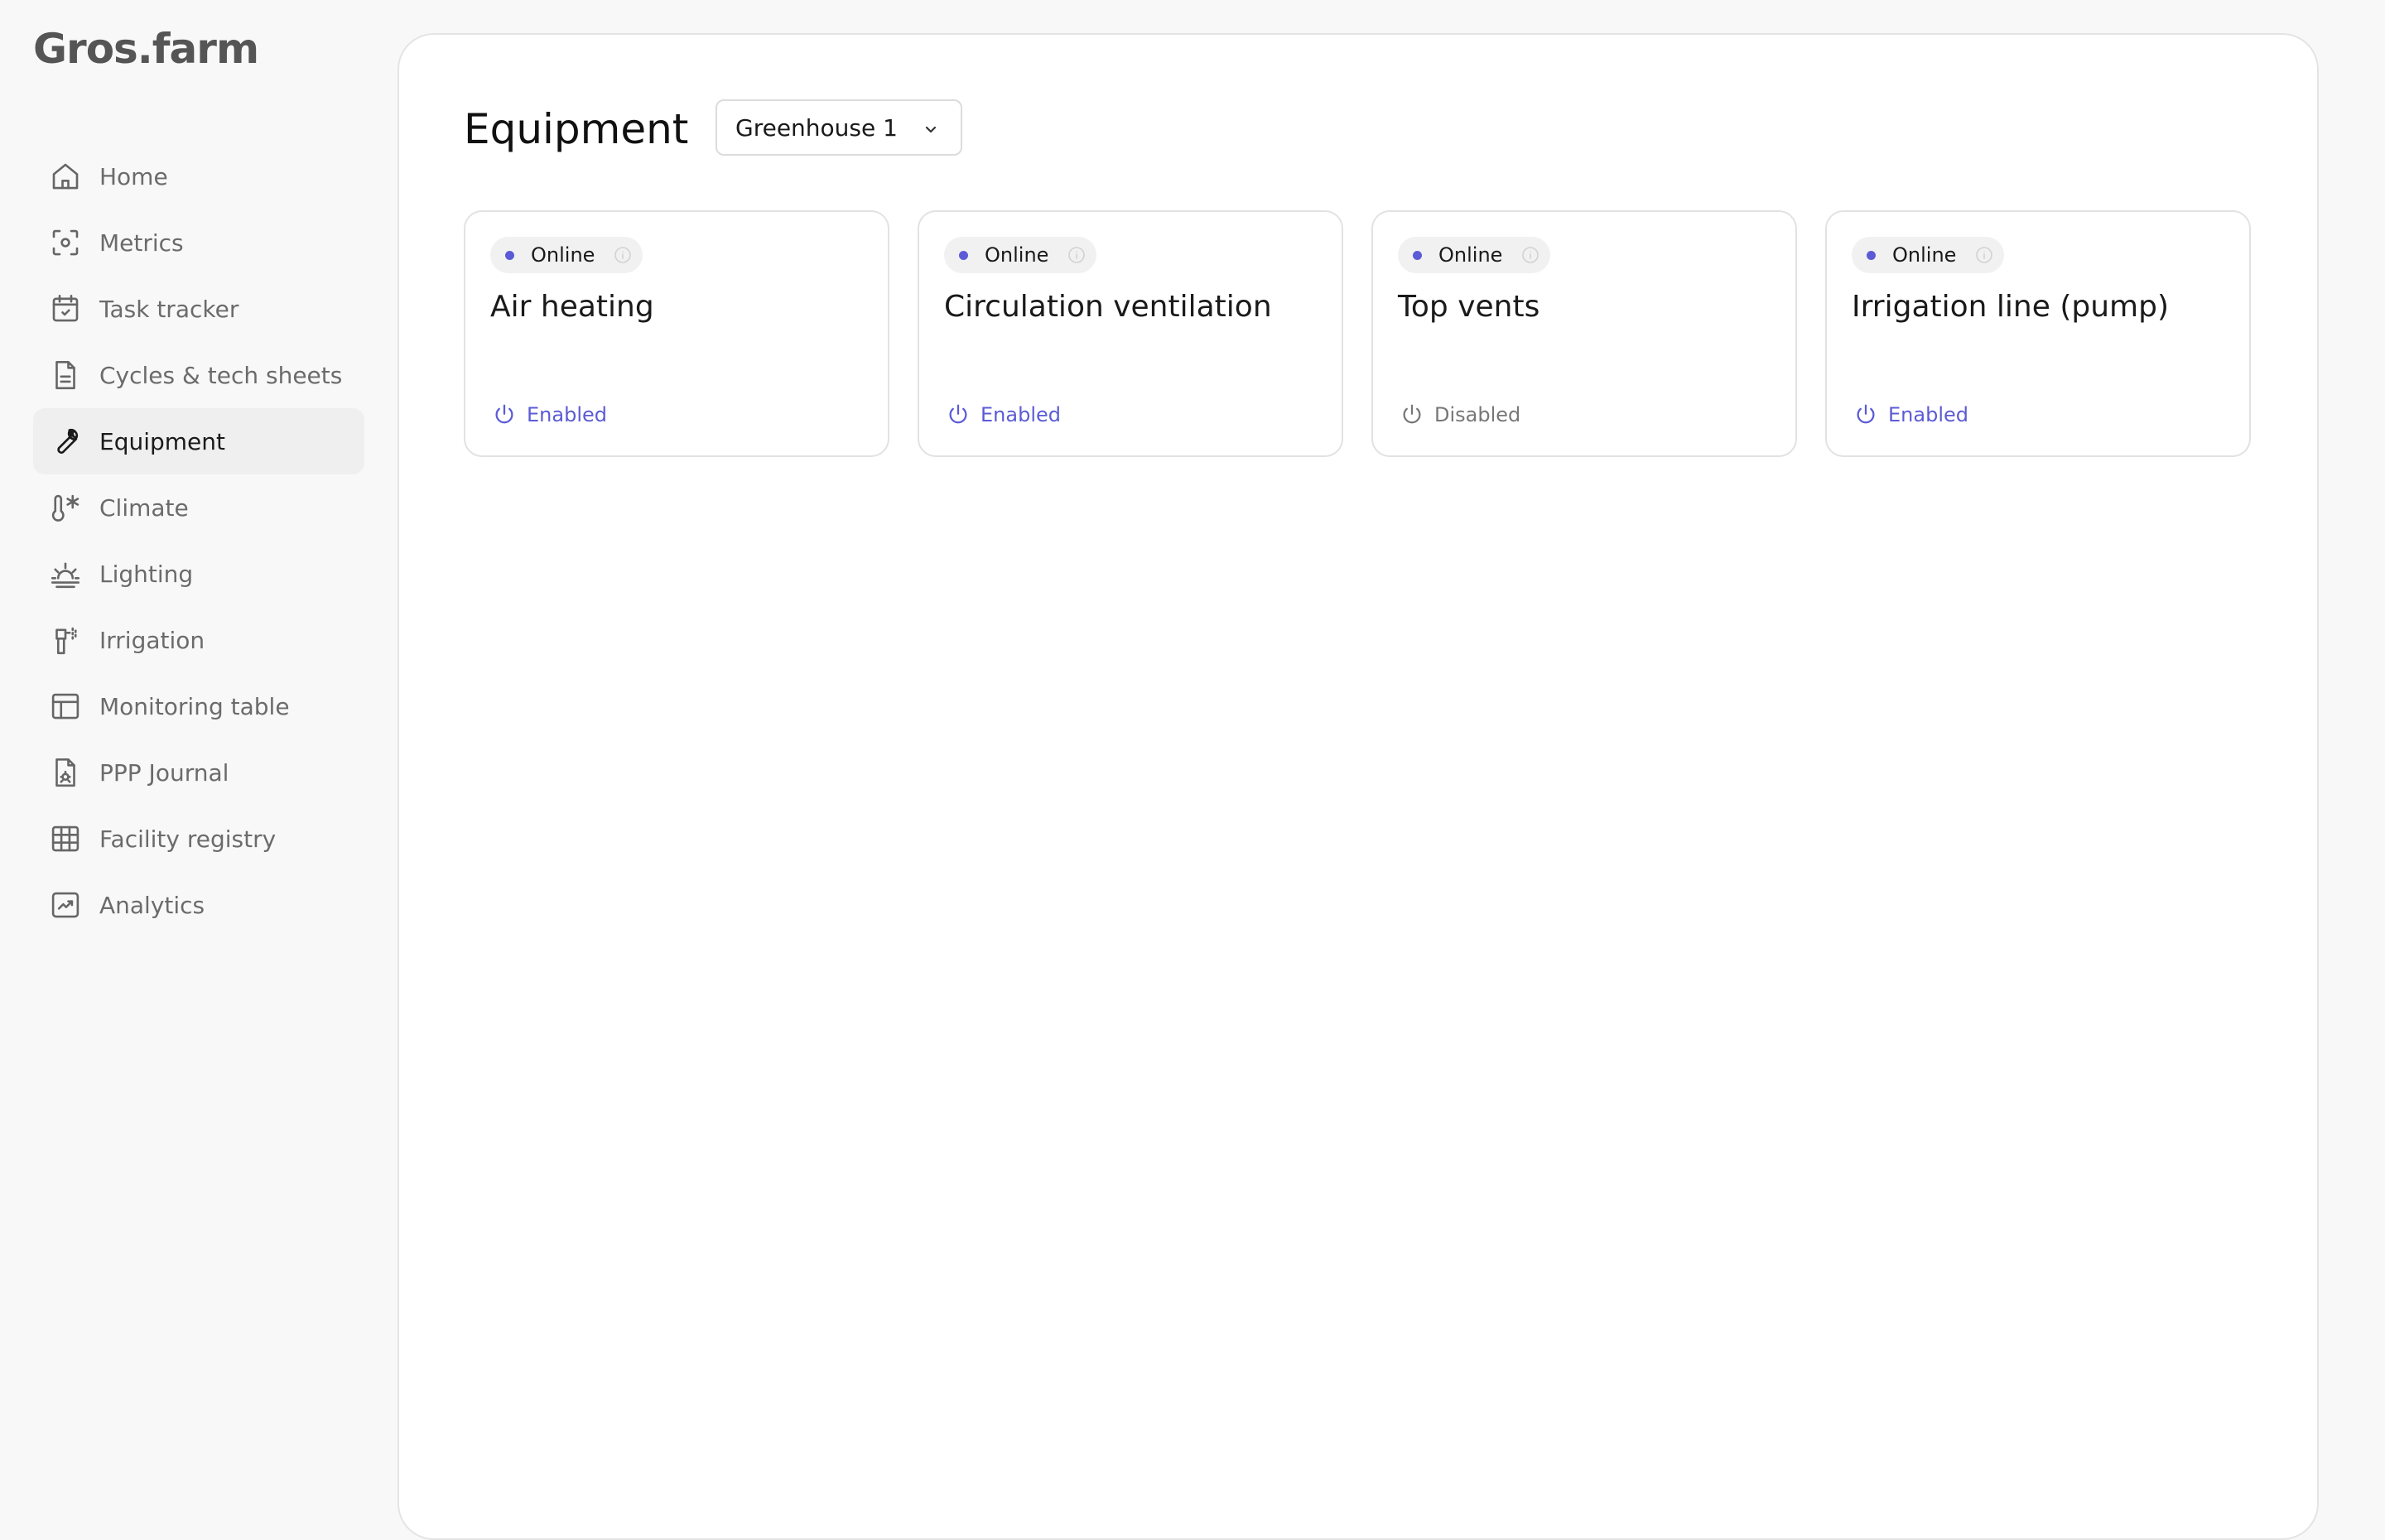  Describe the element at coordinates (65, 243) in the screenshot. I see `metrics-icon` at that location.